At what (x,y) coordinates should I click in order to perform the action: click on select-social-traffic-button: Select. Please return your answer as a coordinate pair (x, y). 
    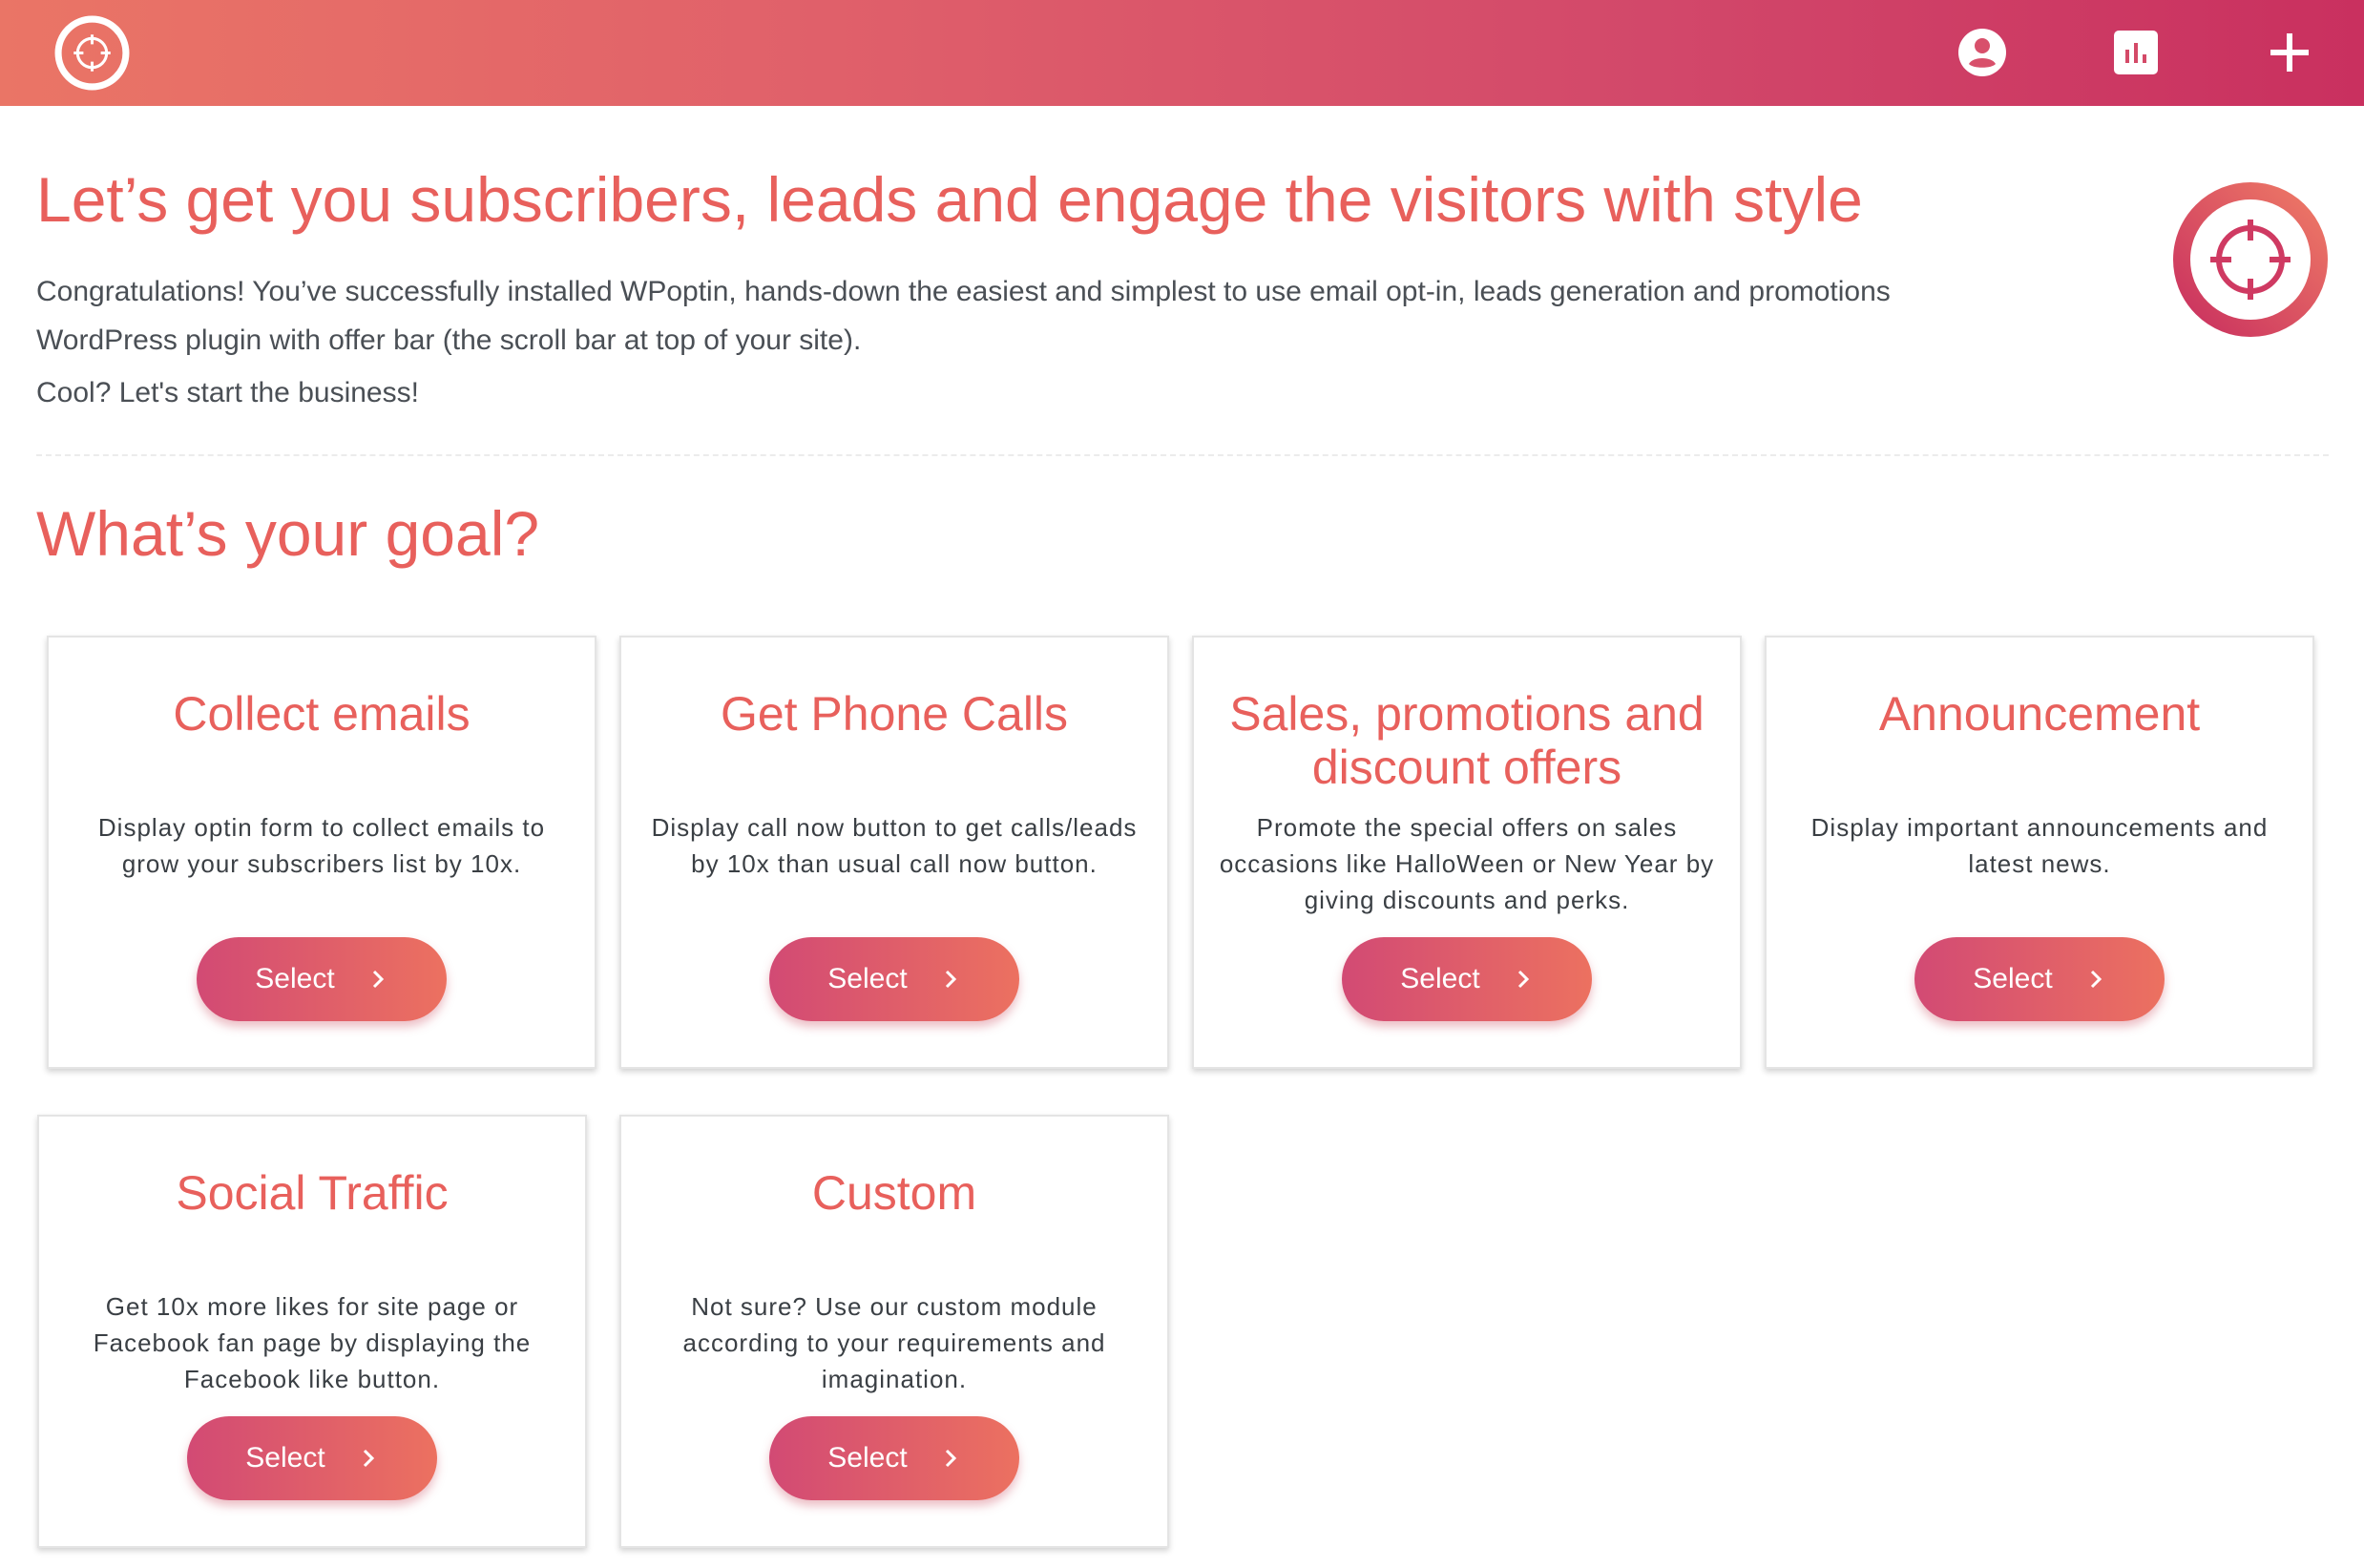
    Looking at the image, I should click on (312, 1458).